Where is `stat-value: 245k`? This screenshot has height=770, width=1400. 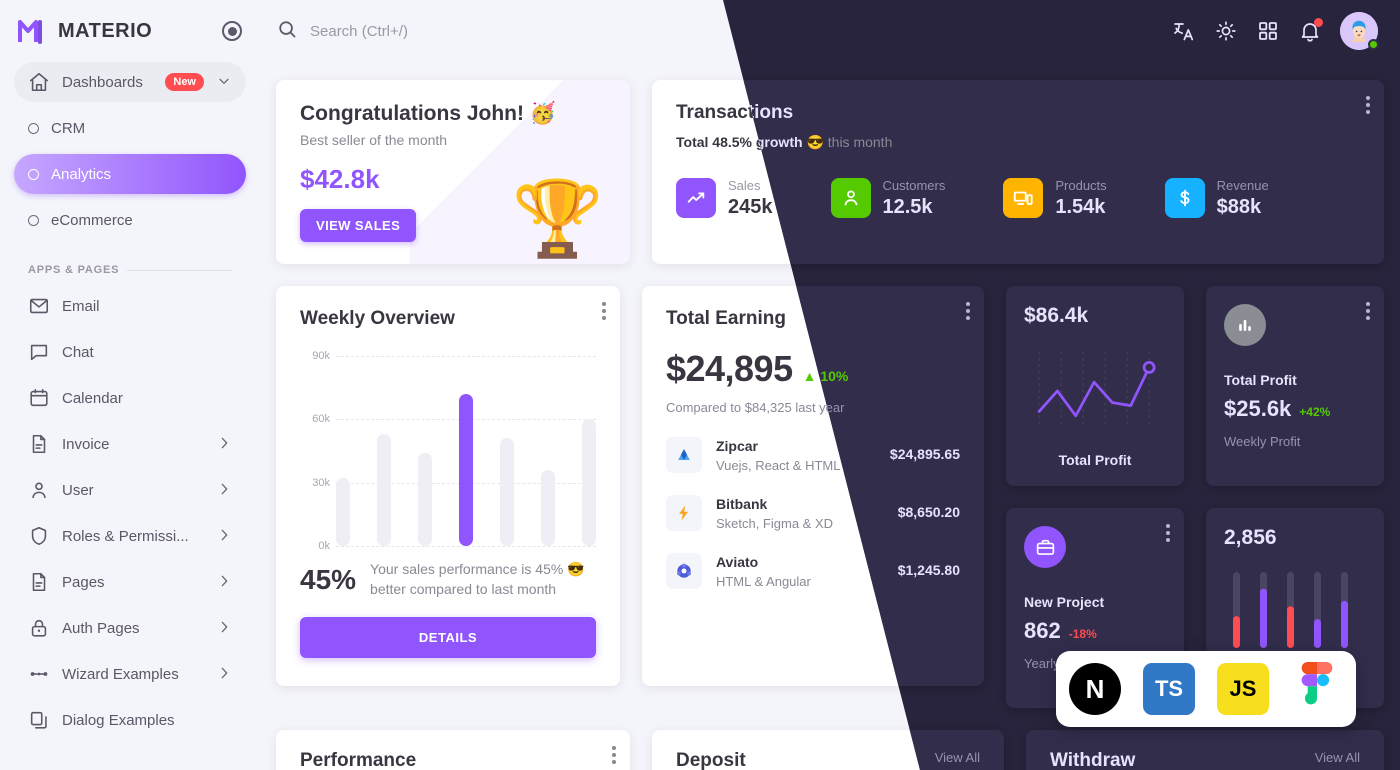 stat-value: 245k is located at coordinates (750, 207).